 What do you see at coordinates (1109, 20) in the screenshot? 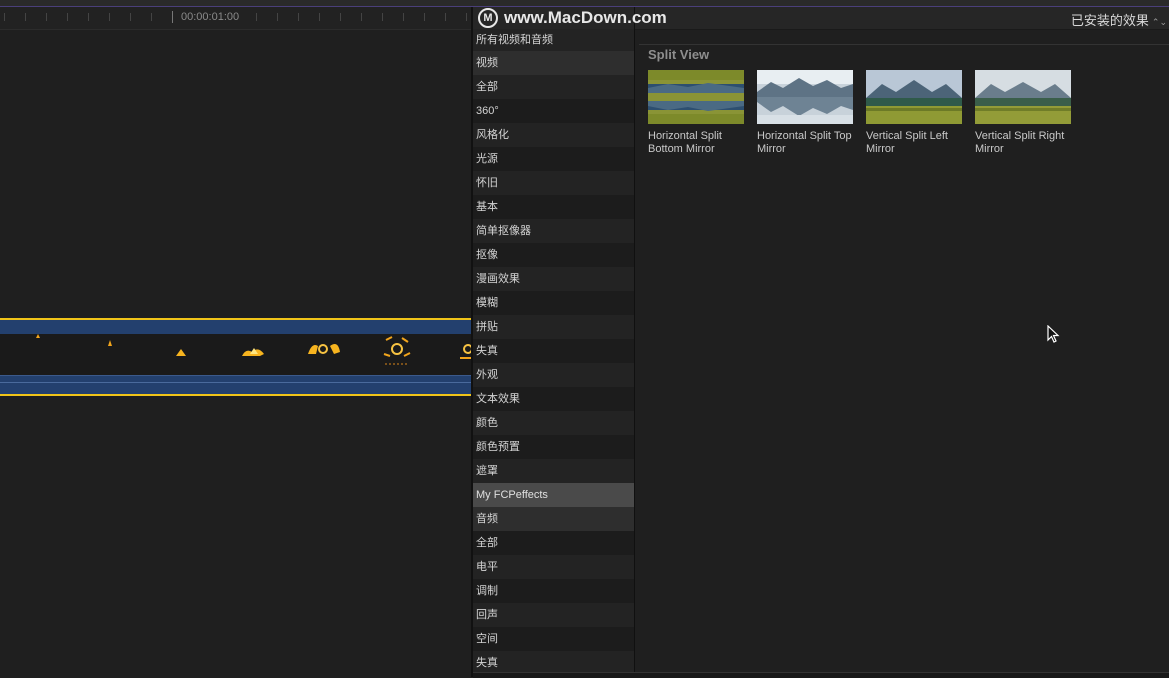
I see `installed-effects-label: 已安装的效果` at bounding box center [1109, 20].